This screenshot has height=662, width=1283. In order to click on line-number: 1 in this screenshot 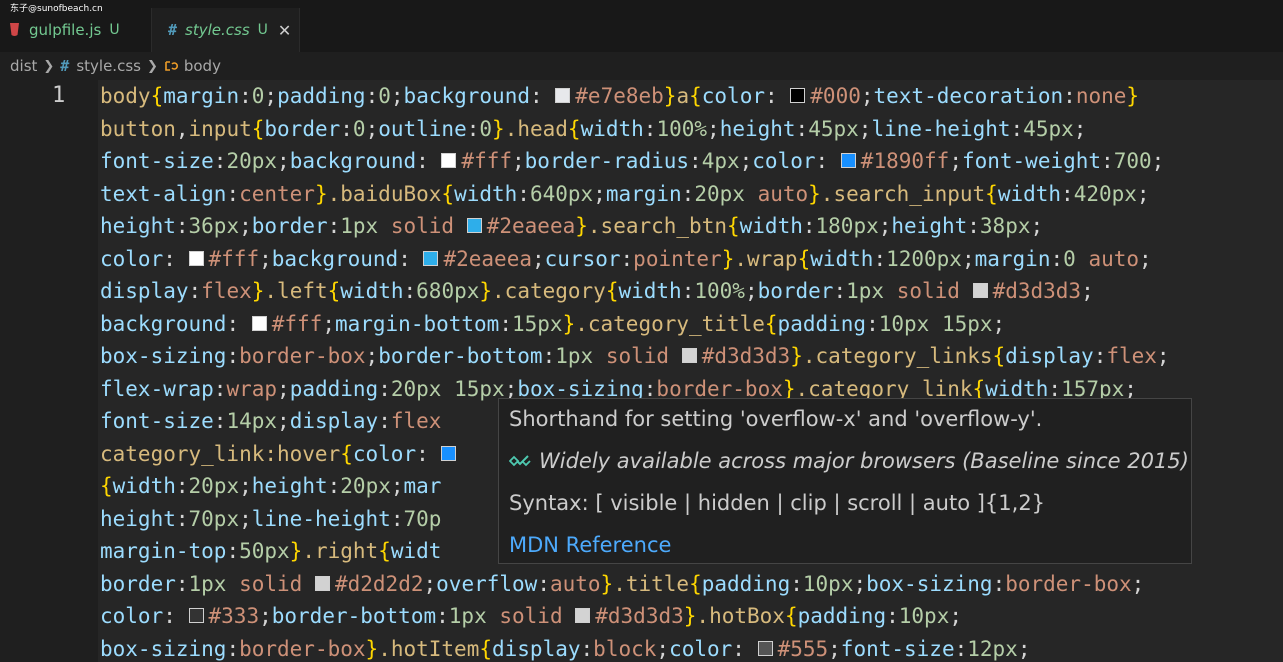, I will do `click(59, 95)`.